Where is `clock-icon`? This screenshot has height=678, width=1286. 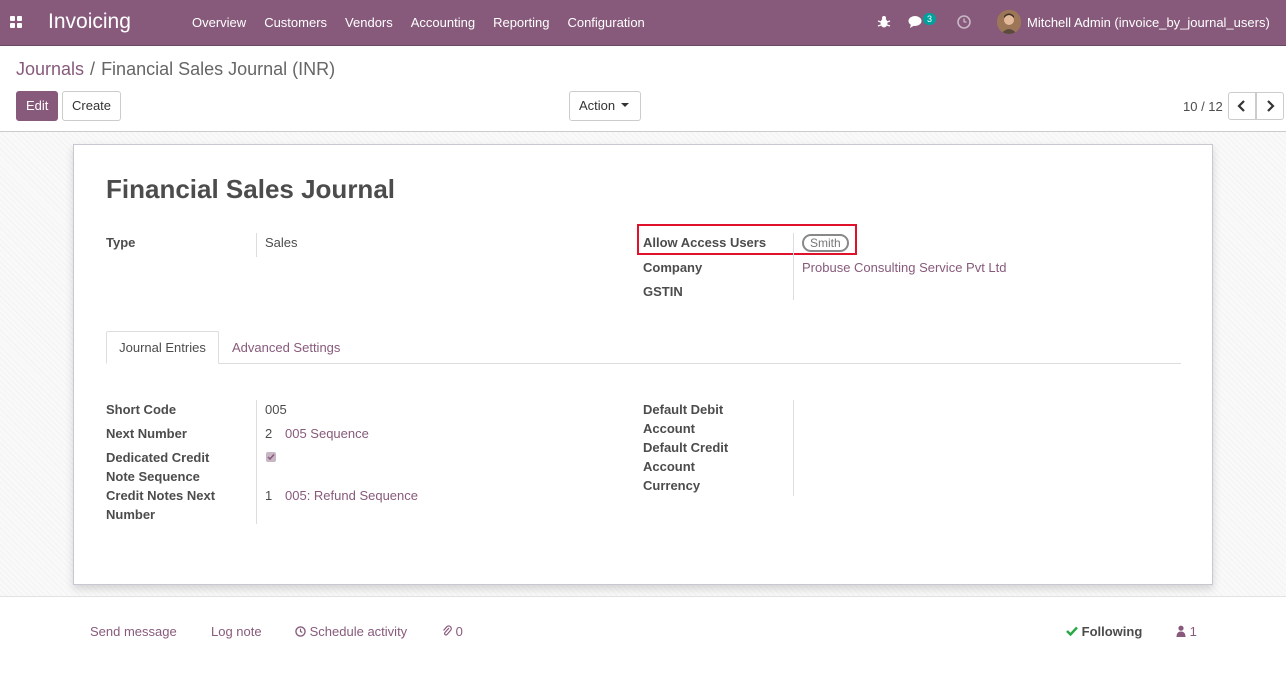 clock-icon is located at coordinates (300, 631).